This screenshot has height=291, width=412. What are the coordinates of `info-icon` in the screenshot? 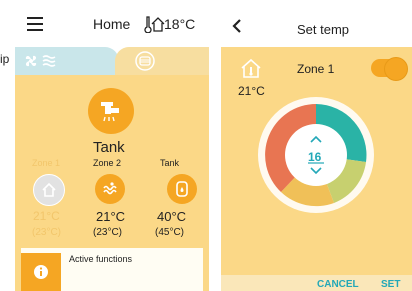 It's located at (41, 272).